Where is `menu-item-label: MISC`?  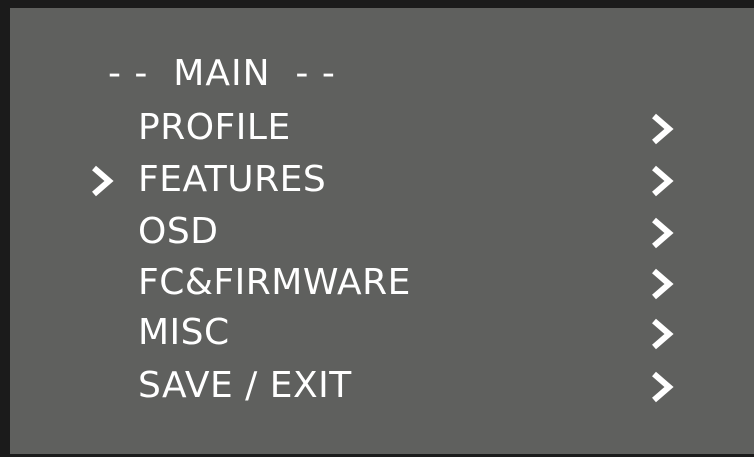
menu-item-label: MISC is located at coordinates (184, 332).